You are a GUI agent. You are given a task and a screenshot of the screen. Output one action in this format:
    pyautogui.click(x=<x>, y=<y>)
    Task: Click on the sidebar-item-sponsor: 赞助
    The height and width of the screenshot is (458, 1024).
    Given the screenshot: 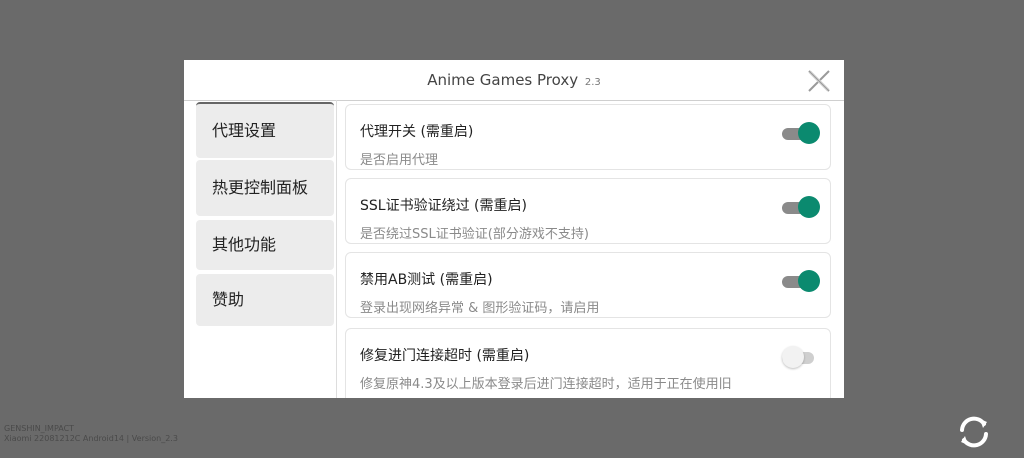 What is the action you would take?
    pyautogui.click(x=265, y=300)
    